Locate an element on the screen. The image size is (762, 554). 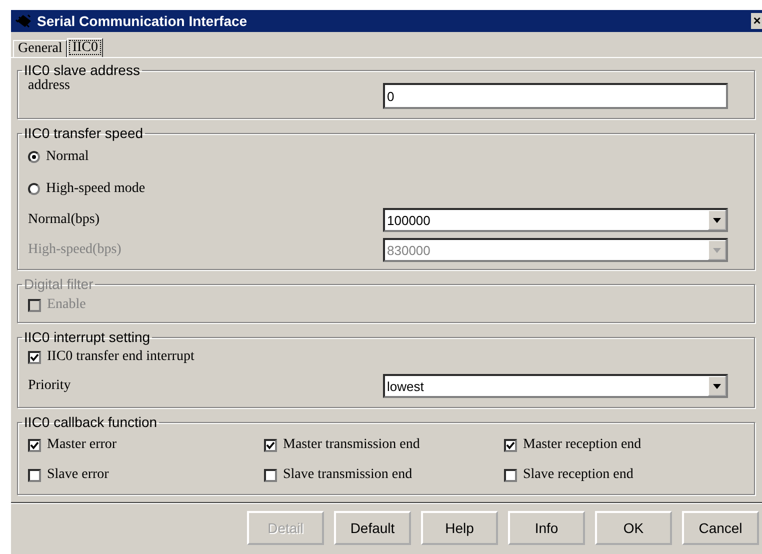
dialog-button: Info is located at coordinates (546, 528).